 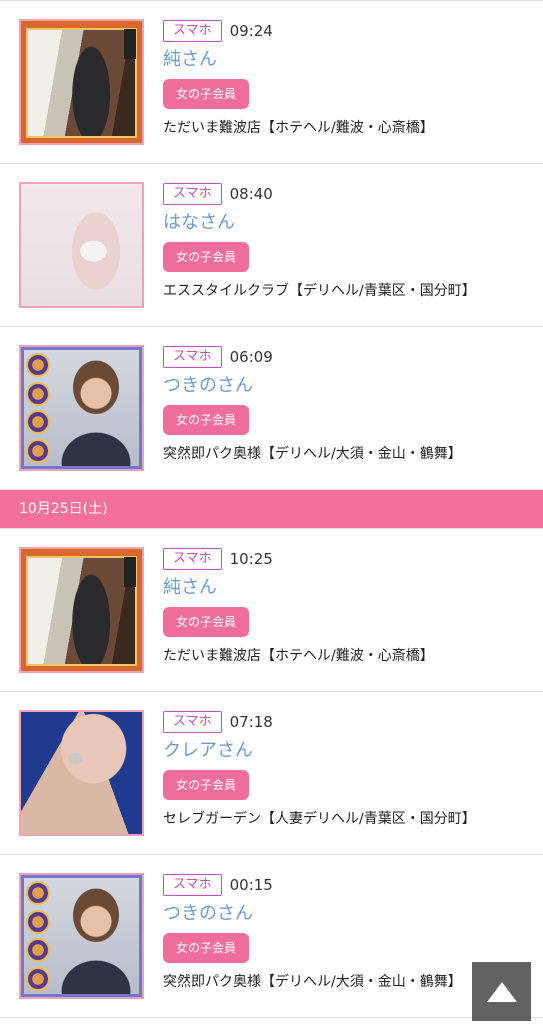 What do you see at coordinates (312, 454) in the screenshot?
I see `shop-info: 突然即パク奥様【デリヘル/大須・金山・鶴舞】` at bounding box center [312, 454].